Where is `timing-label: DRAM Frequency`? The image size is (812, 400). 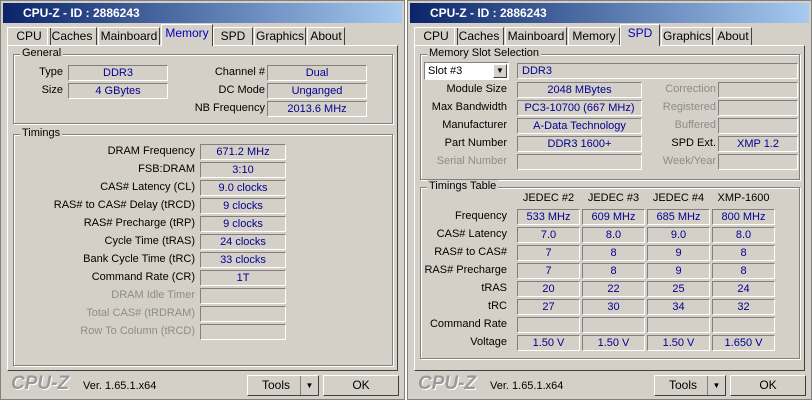 timing-label: DRAM Frequency is located at coordinates (151, 151).